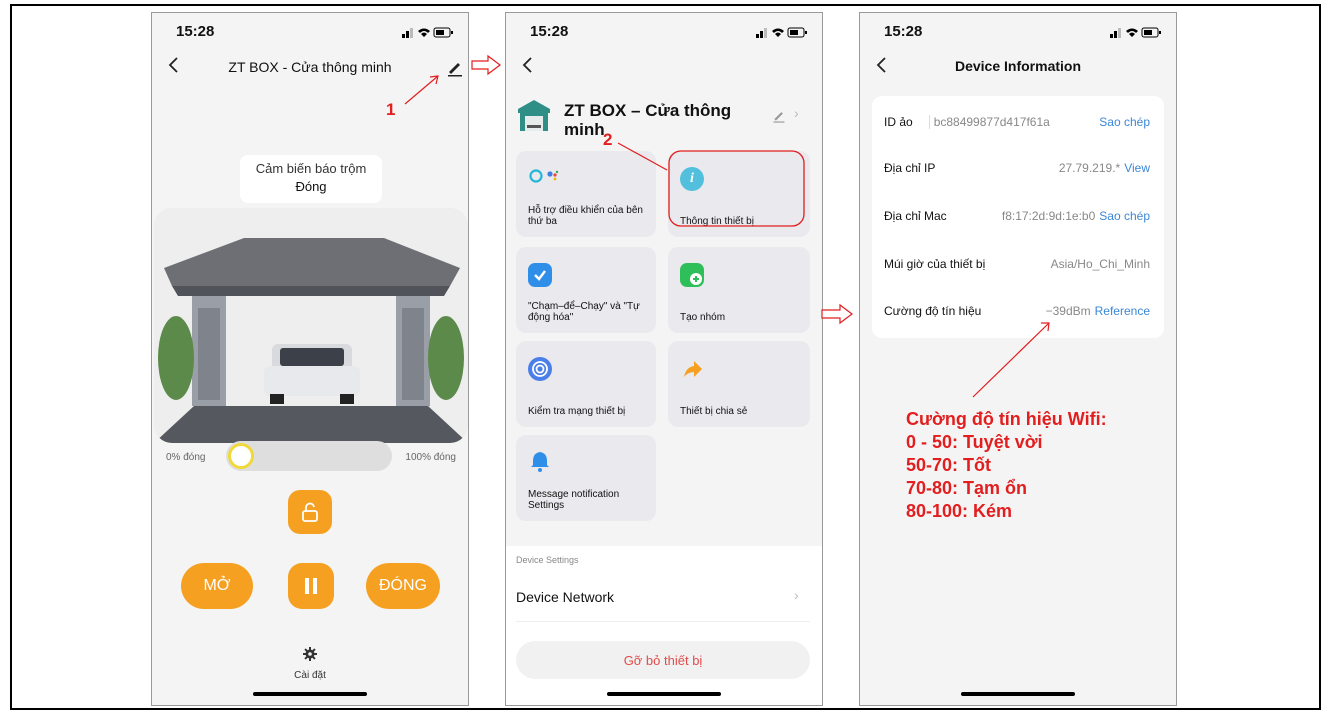  Describe the element at coordinates (898, 122) in the screenshot. I see `info-key: ID ảo` at that location.